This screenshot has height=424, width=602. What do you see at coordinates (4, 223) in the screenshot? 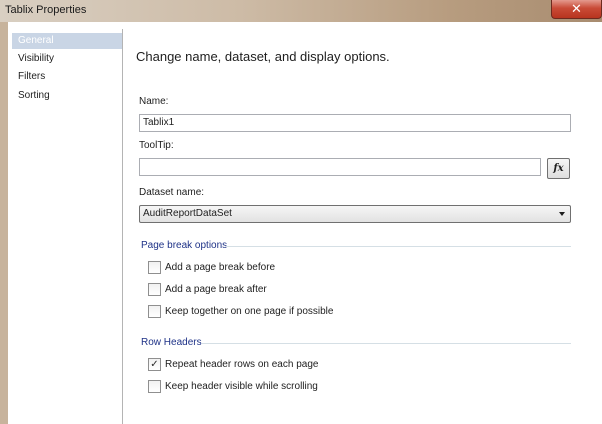
I see `window-frame` at bounding box center [4, 223].